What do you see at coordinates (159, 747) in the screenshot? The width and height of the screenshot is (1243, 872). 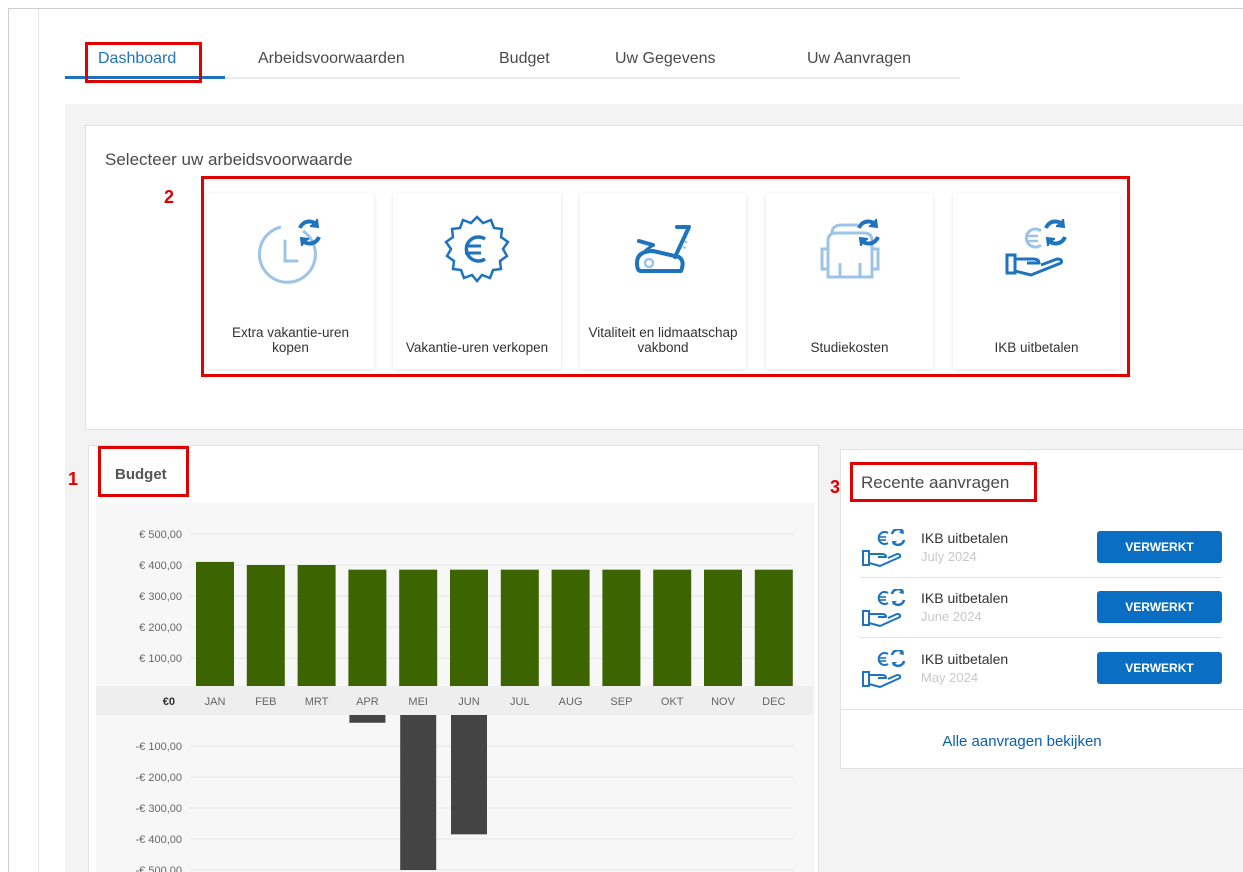 I see `y-tick-label: -€ 100,00` at bounding box center [159, 747].